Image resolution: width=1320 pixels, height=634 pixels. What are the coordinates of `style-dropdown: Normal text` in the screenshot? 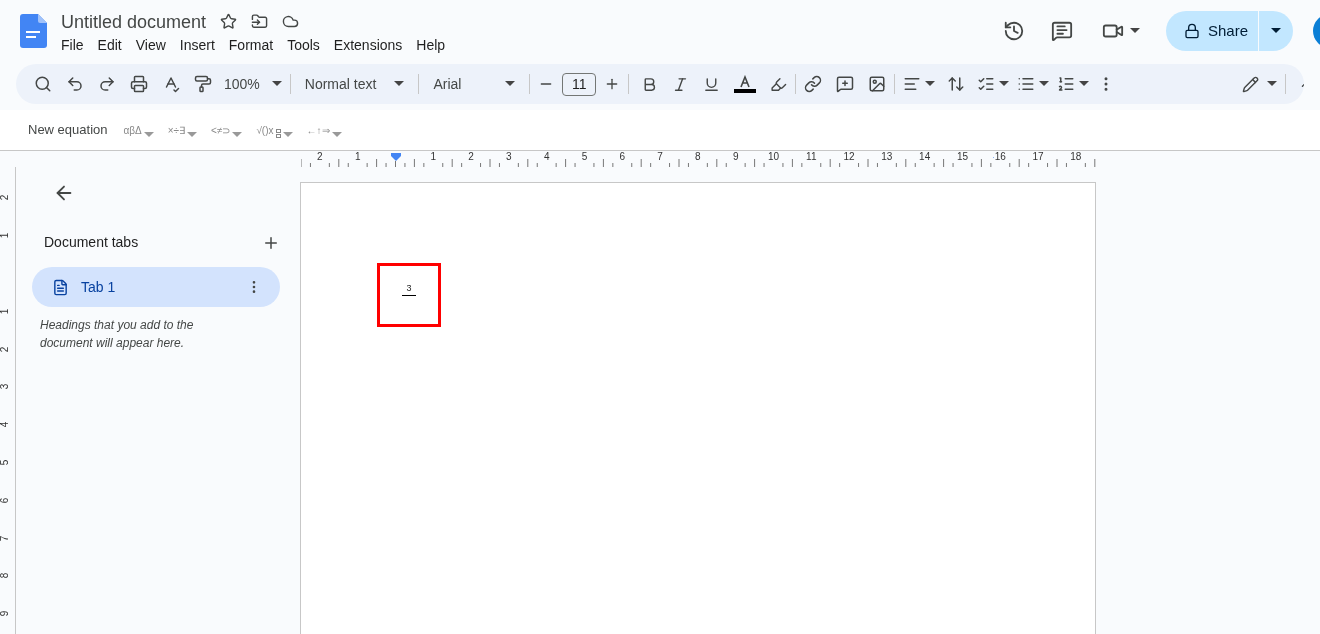 It's located at (354, 84).